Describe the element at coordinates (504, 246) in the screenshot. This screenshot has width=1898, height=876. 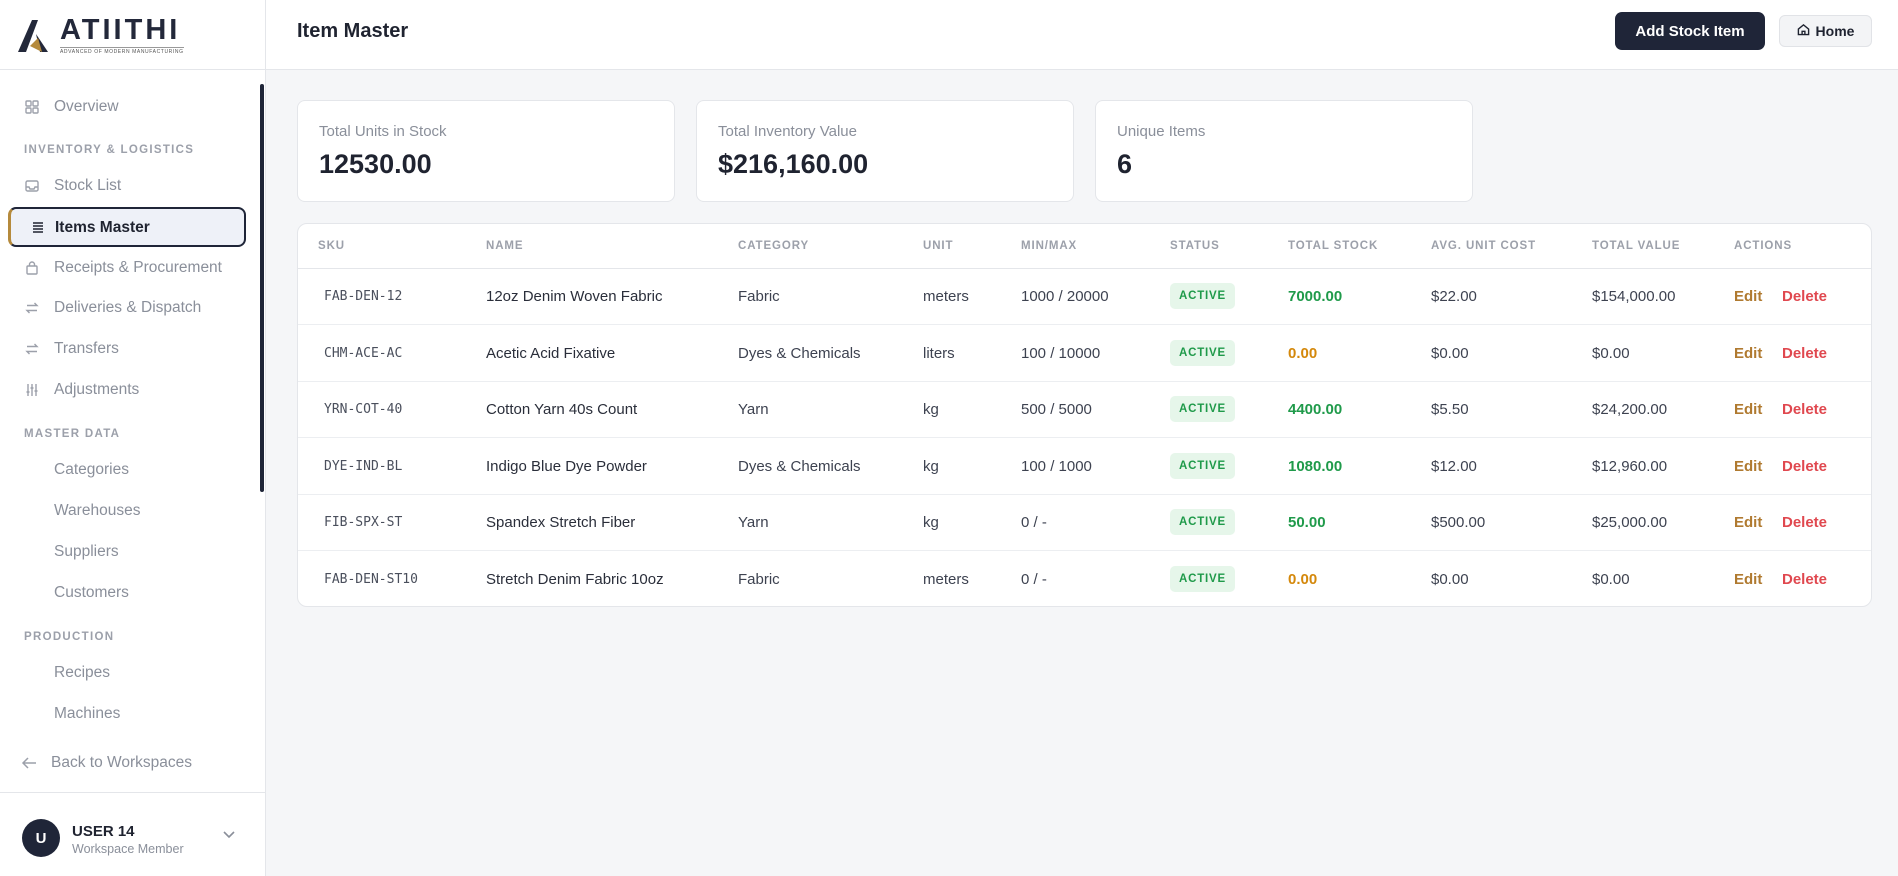
I see `column-header: NAME` at that location.